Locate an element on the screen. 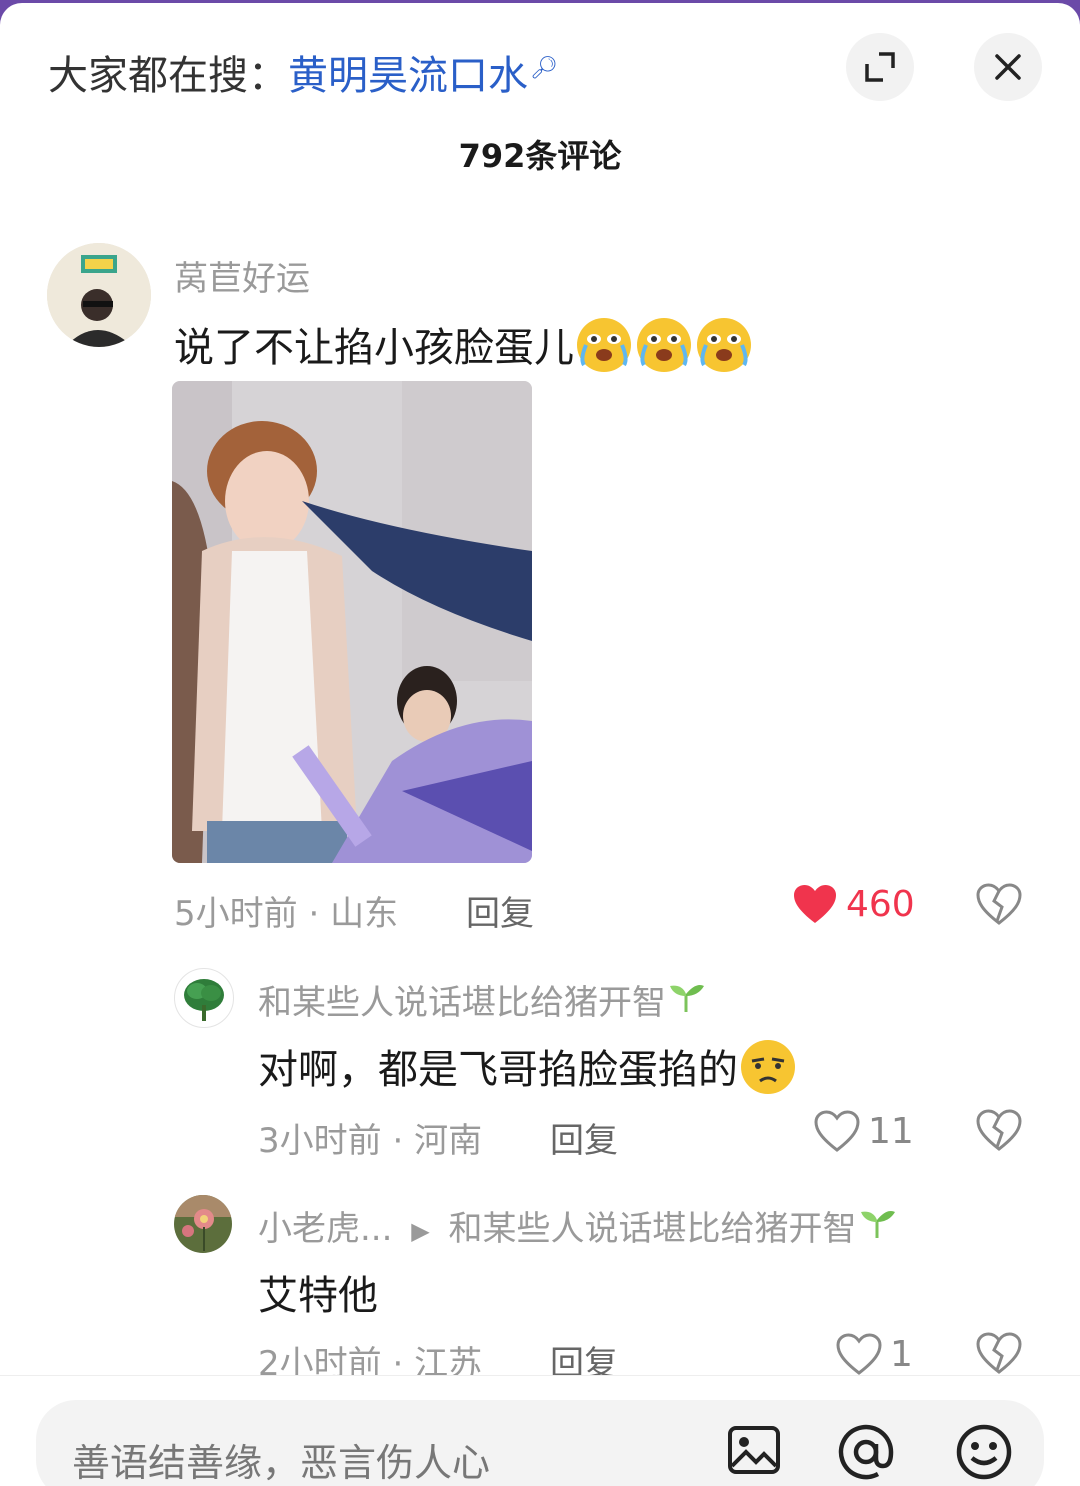  expand-button is located at coordinates (880, 67).